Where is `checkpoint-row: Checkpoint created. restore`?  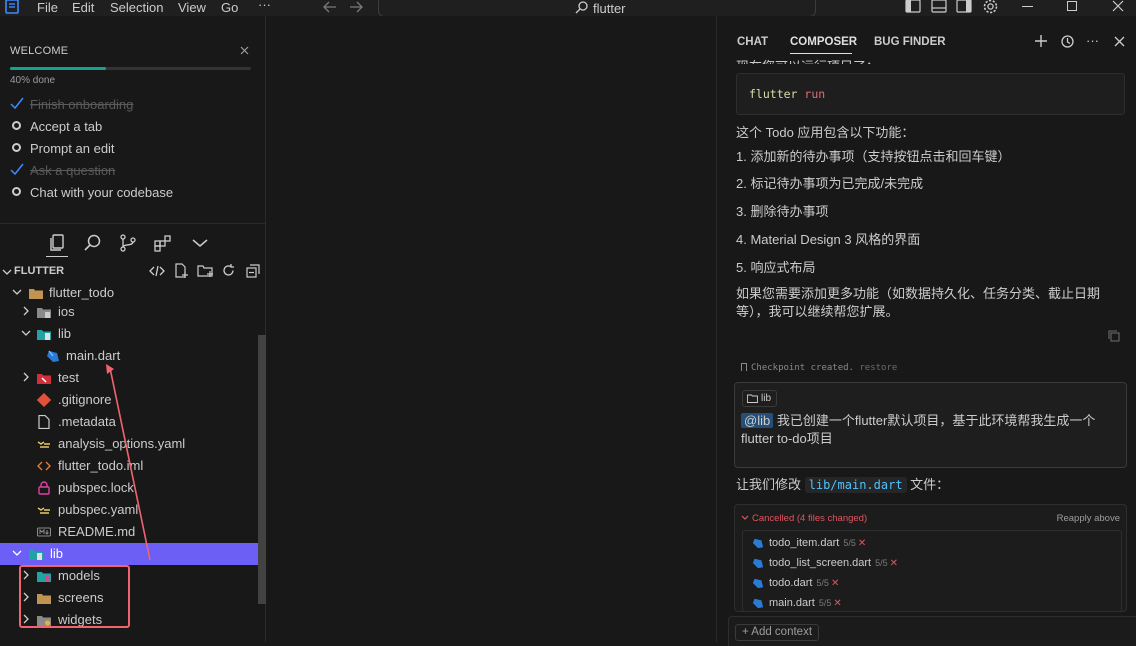
checkpoint-row: Checkpoint created. restore is located at coordinates (819, 368).